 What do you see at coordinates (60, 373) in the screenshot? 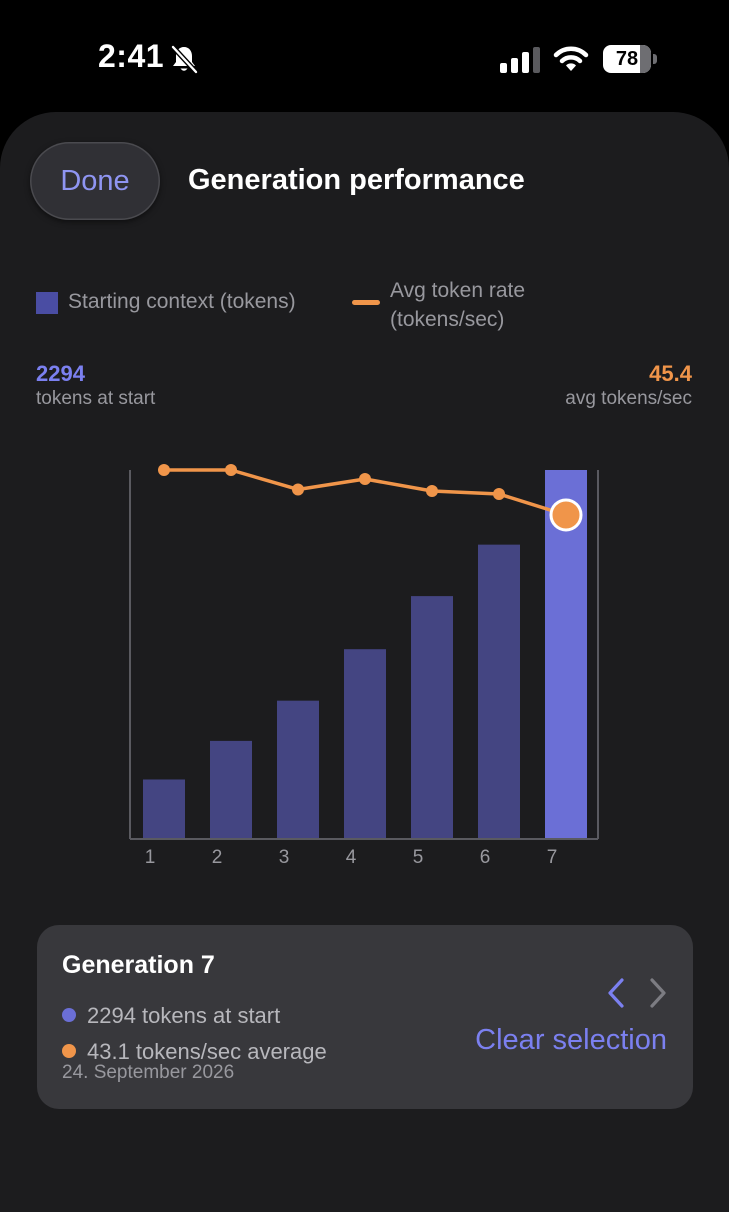
I see `tokens-at-start-value: 2294` at bounding box center [60, 373].